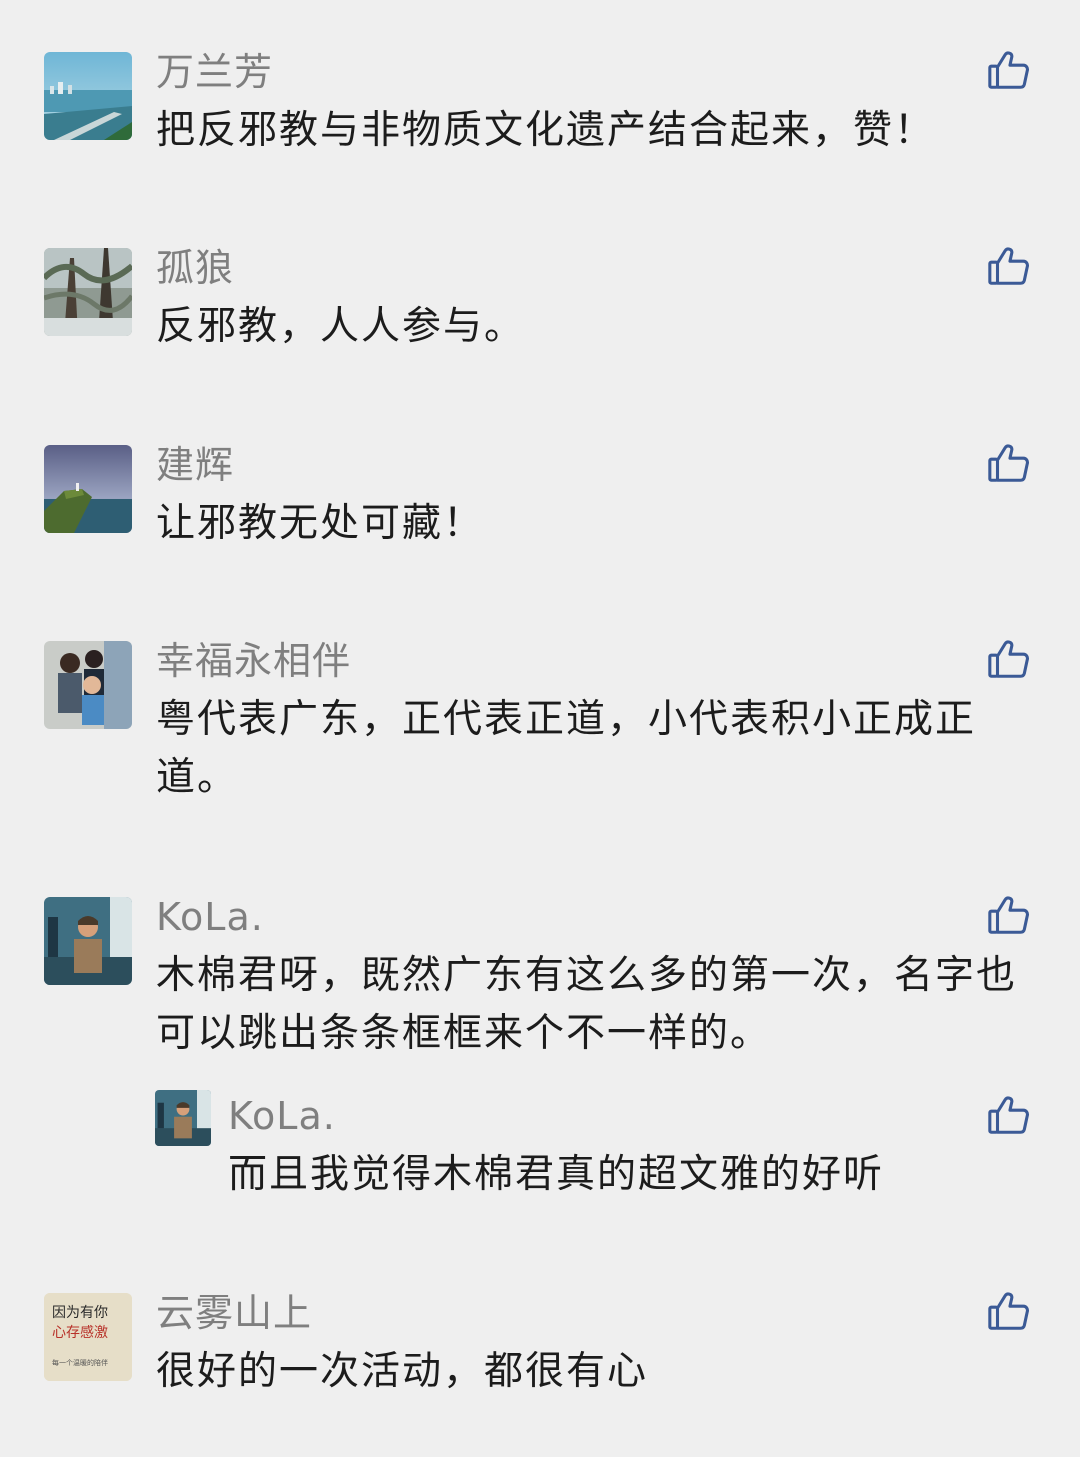  What do you see at coordinates (80, 1362) in the screenshot?
I see `avatar-text-line3: 每一个温暖的陪伴` at bounding box center [80, 1362].